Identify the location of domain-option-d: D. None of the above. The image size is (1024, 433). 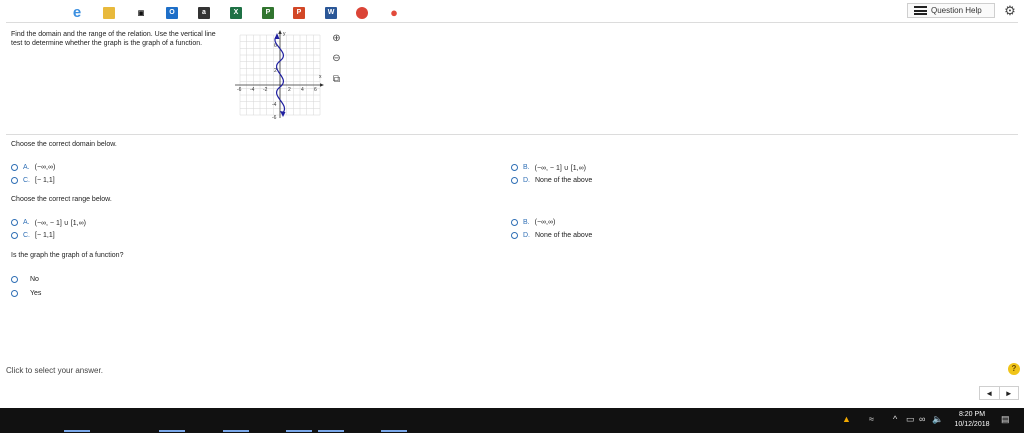
(551, 180).